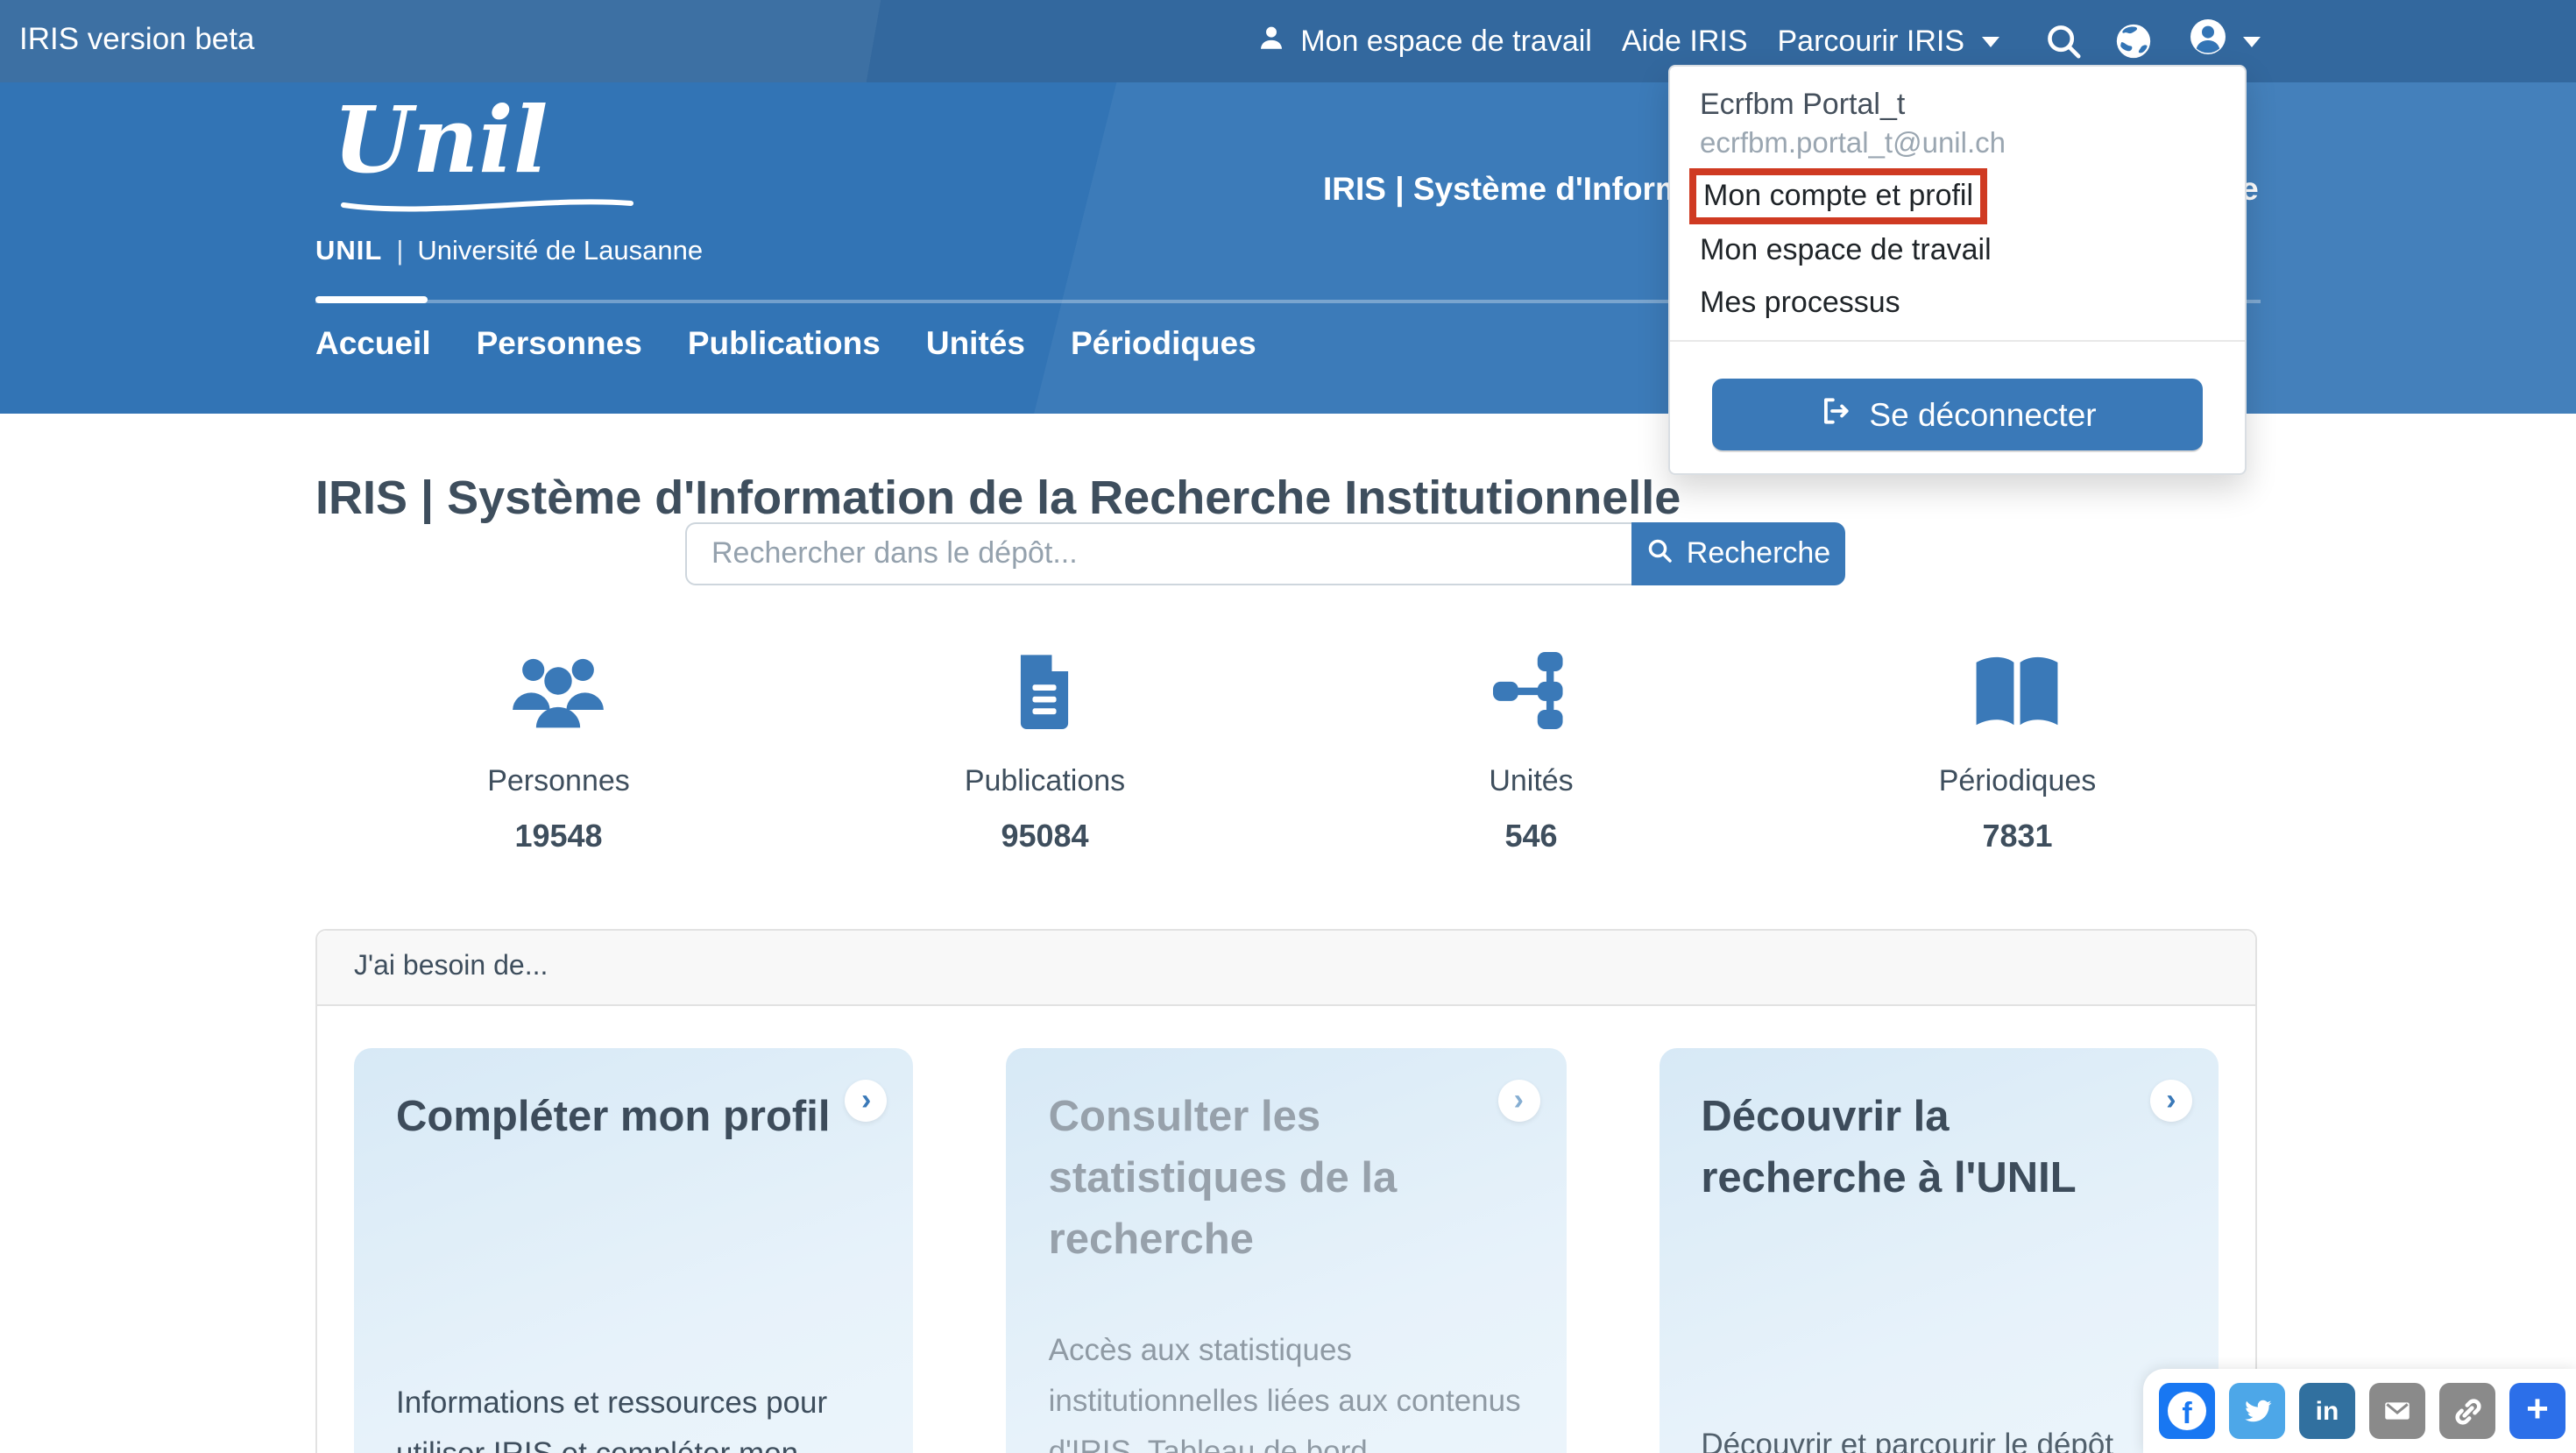  What do you see at coordinates (373, 343) in the screenshot?
I see `nav-item-accueil: Accueil` at bounding box center [373, 343].